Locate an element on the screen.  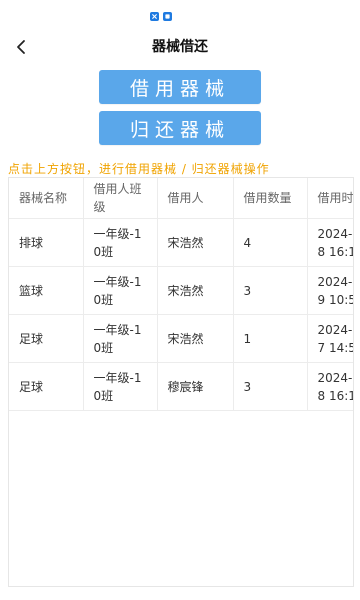
table-header-row: 器械名称 借用人班级 借用人 借用数量 借用时 is located at coordinates (181, 198).